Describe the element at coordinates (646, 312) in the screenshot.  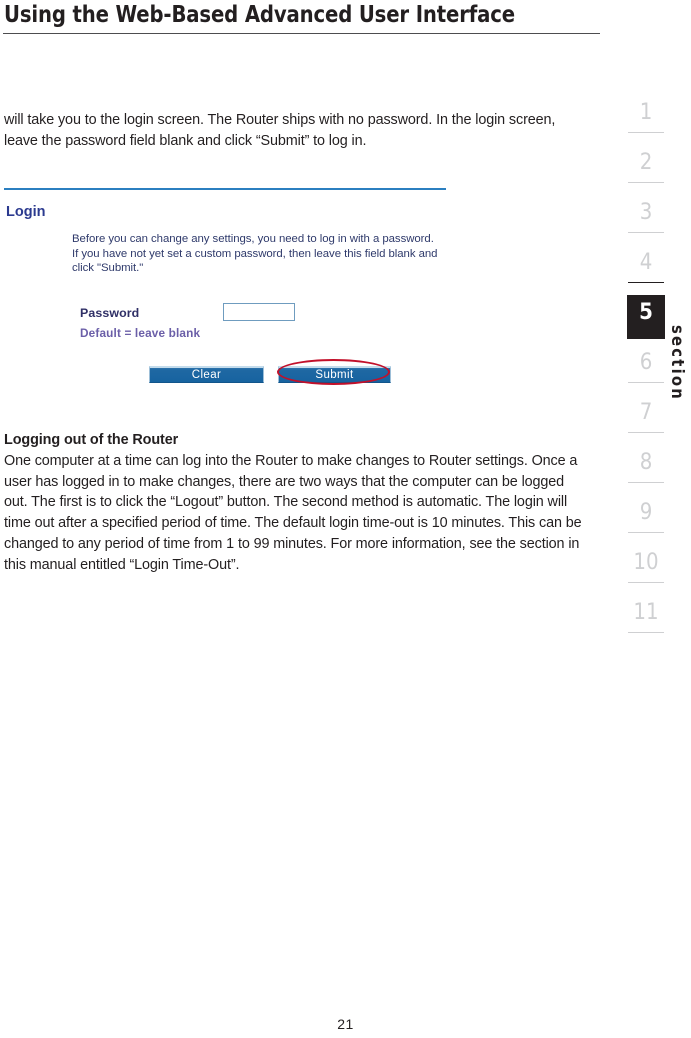
I see `section-index-item-label: 5` at that location.